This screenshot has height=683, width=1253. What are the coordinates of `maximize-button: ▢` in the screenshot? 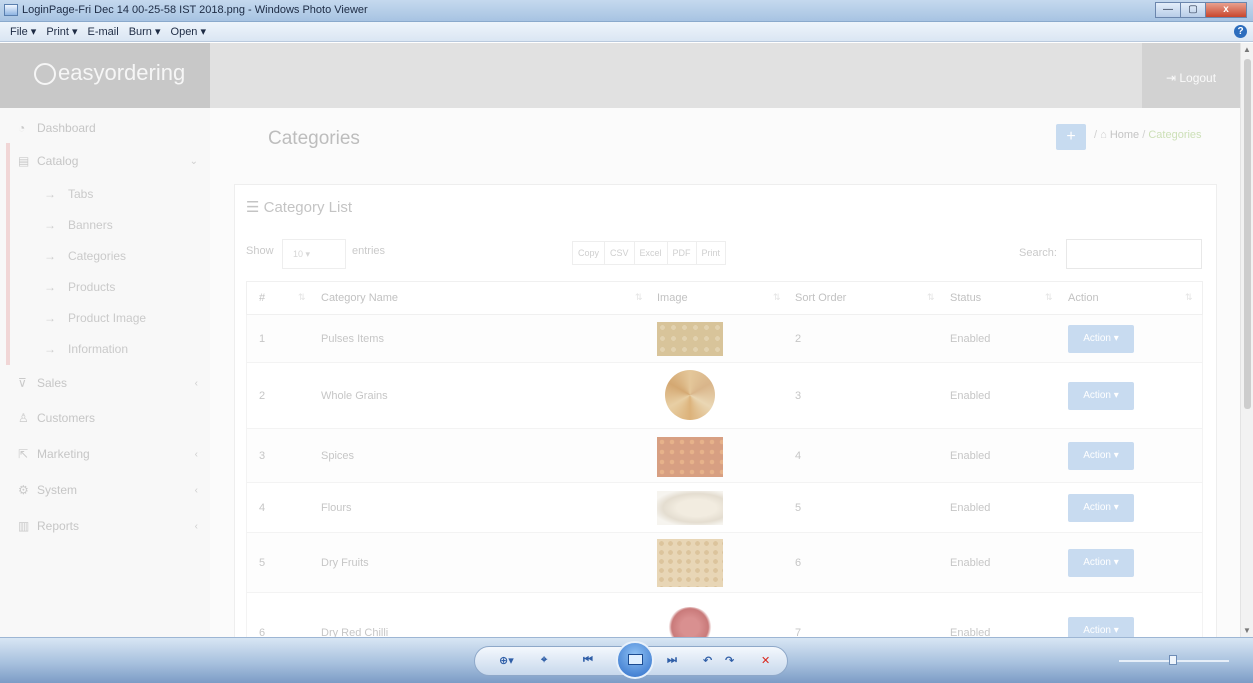 It's located at (1193, 10).